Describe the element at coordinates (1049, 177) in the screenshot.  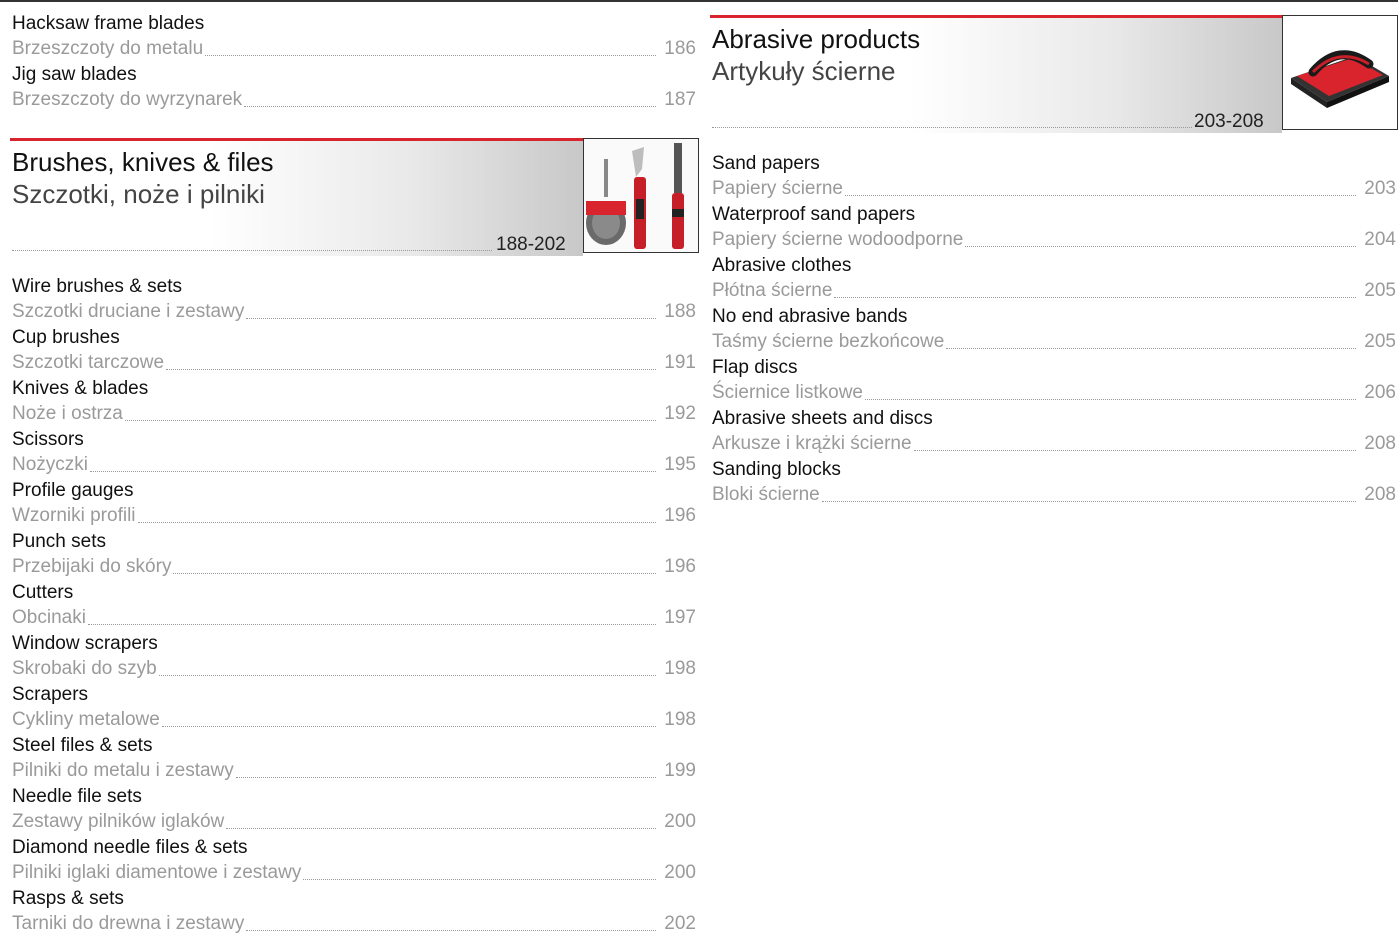
I see `toc-entry: Sand papers Papiery ścierne 203` at that location.